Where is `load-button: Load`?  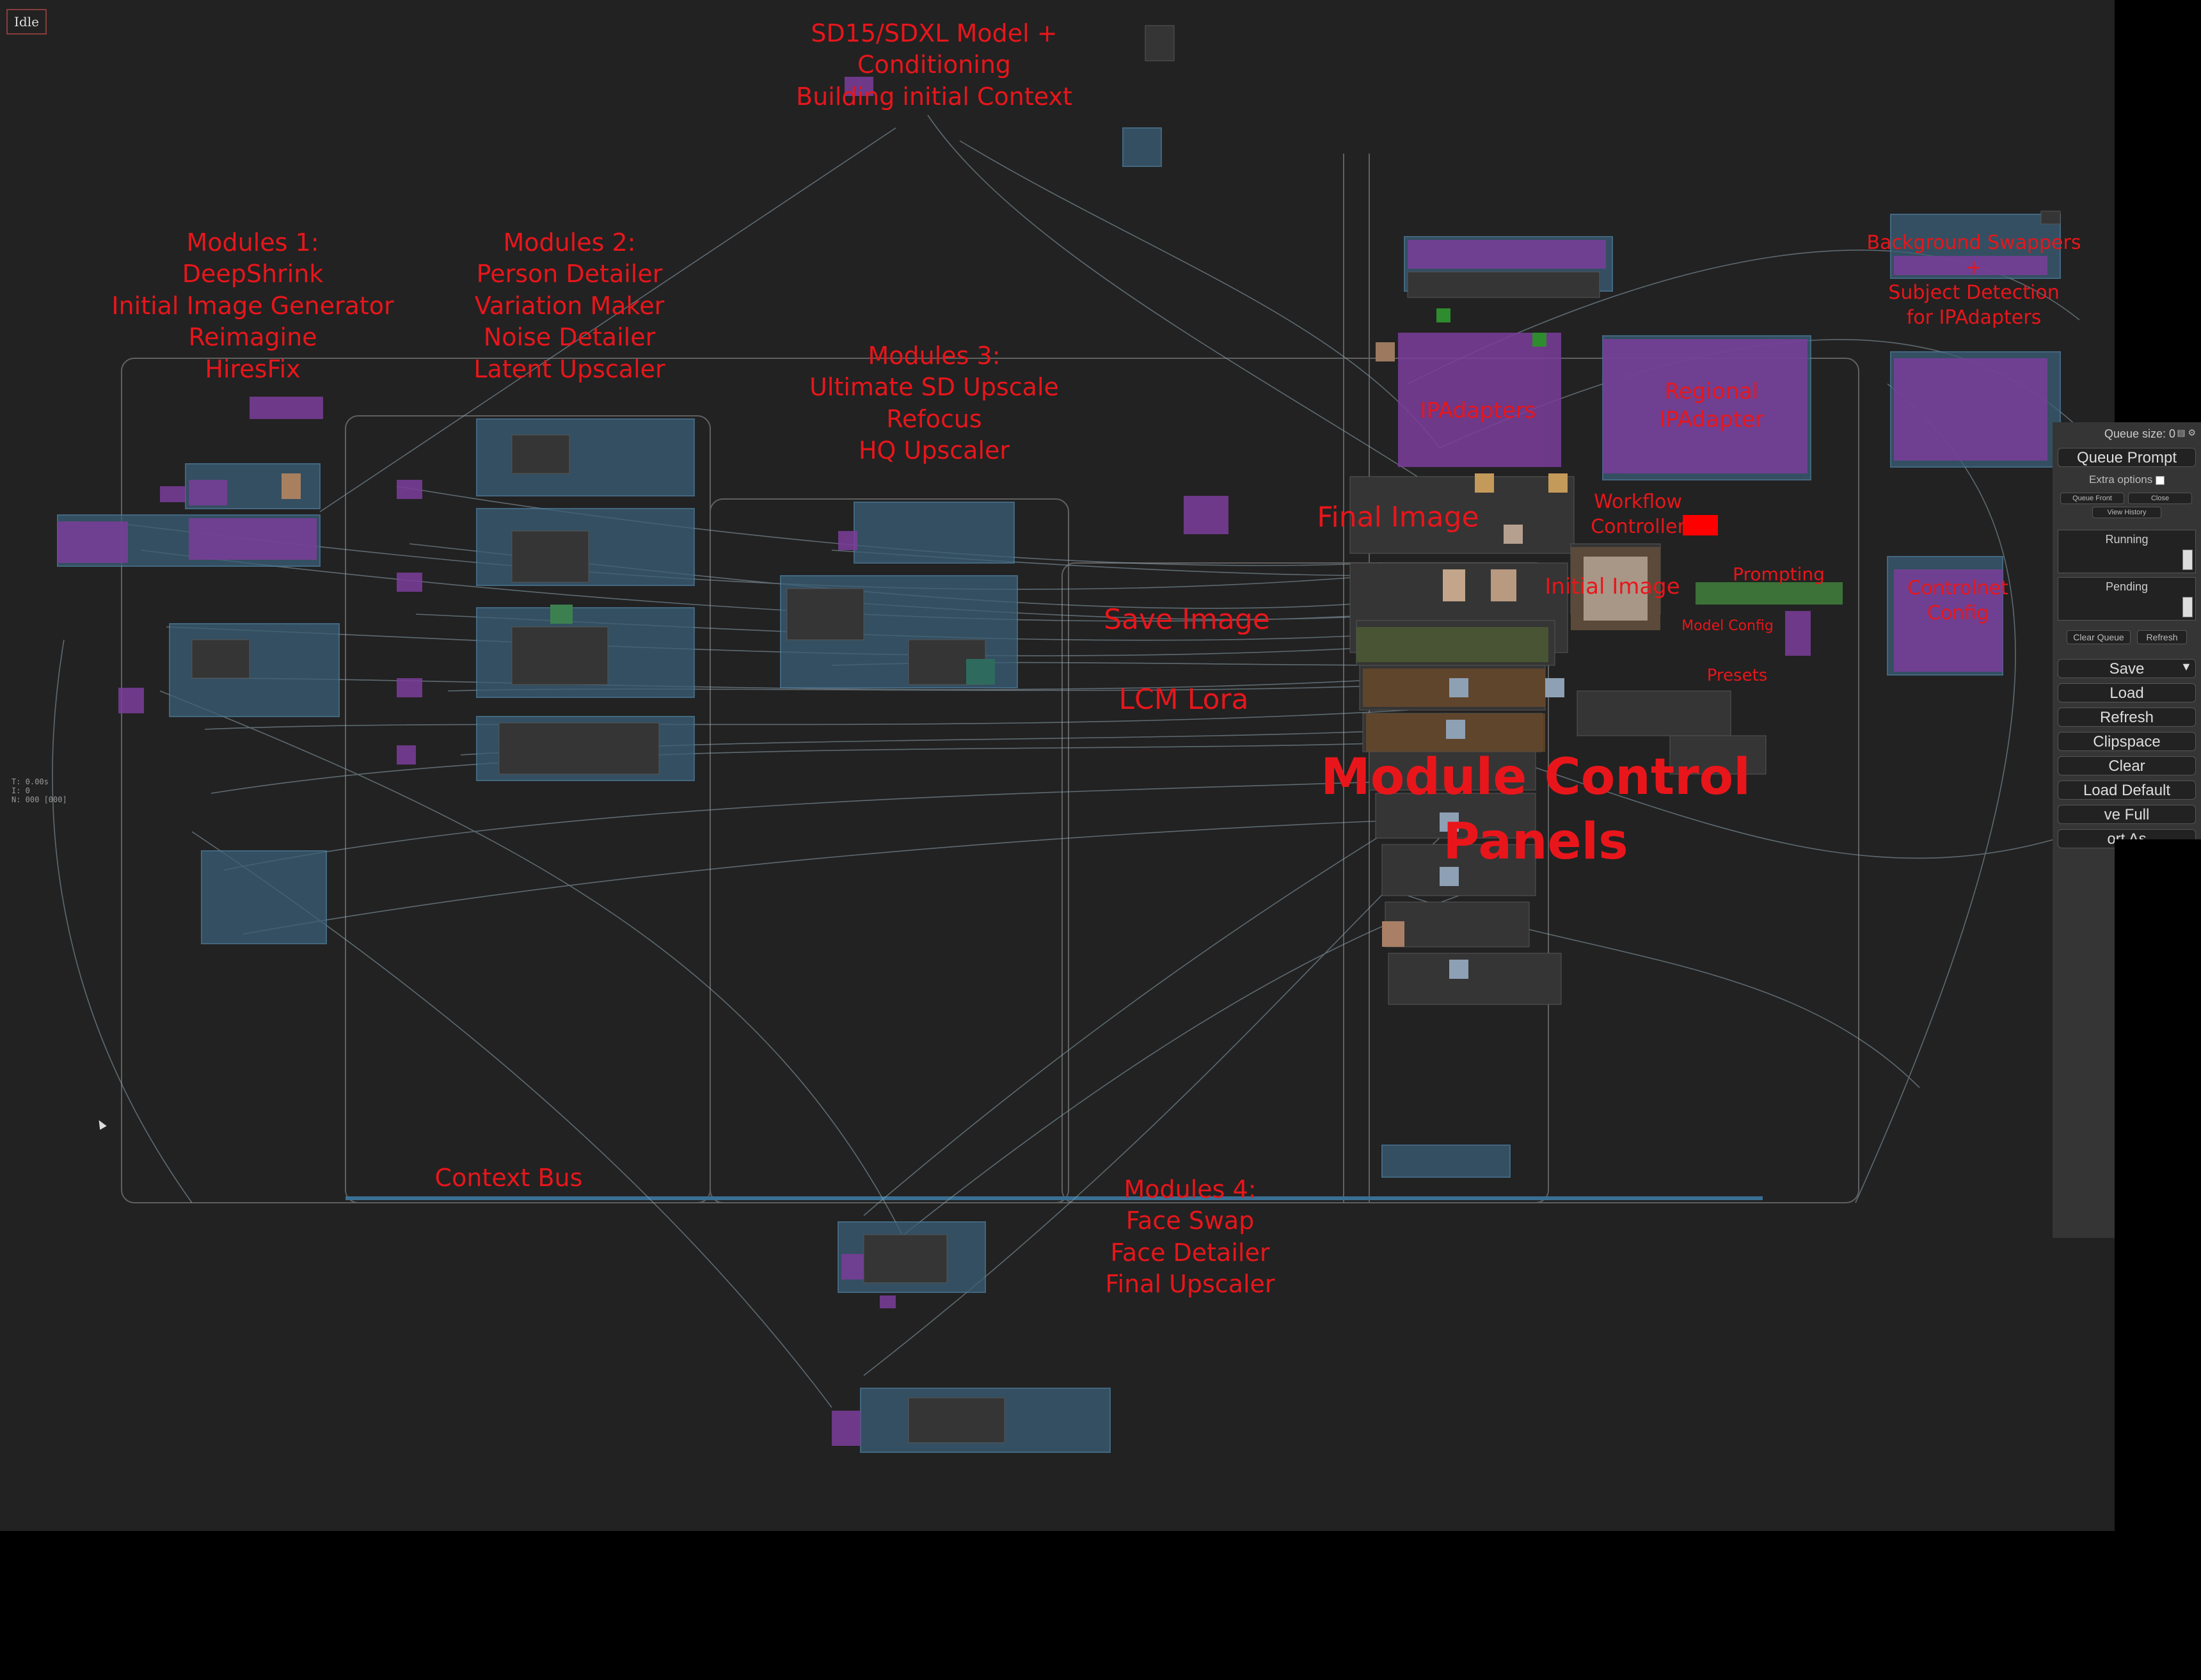 load-button: Load is located at coordinates (2127, 692).